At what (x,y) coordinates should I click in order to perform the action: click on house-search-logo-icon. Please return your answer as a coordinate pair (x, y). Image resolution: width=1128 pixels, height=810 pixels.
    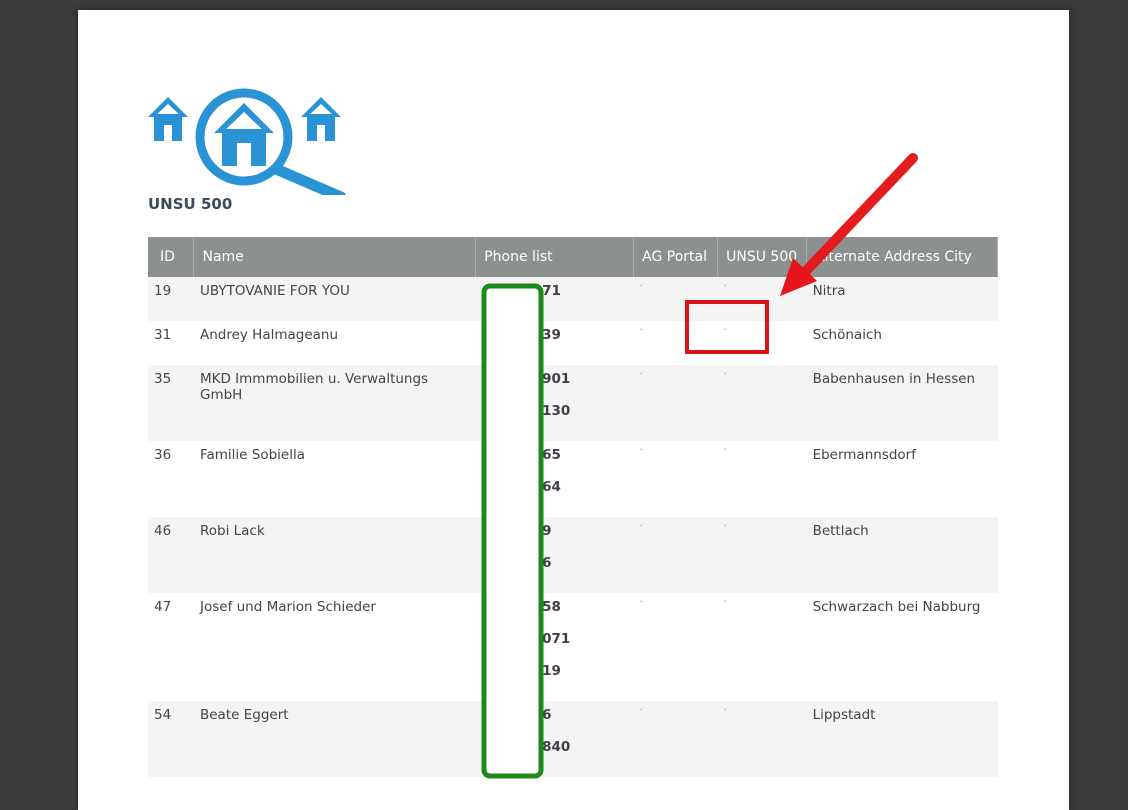
    Looking at the image, I should click on (247, 141).